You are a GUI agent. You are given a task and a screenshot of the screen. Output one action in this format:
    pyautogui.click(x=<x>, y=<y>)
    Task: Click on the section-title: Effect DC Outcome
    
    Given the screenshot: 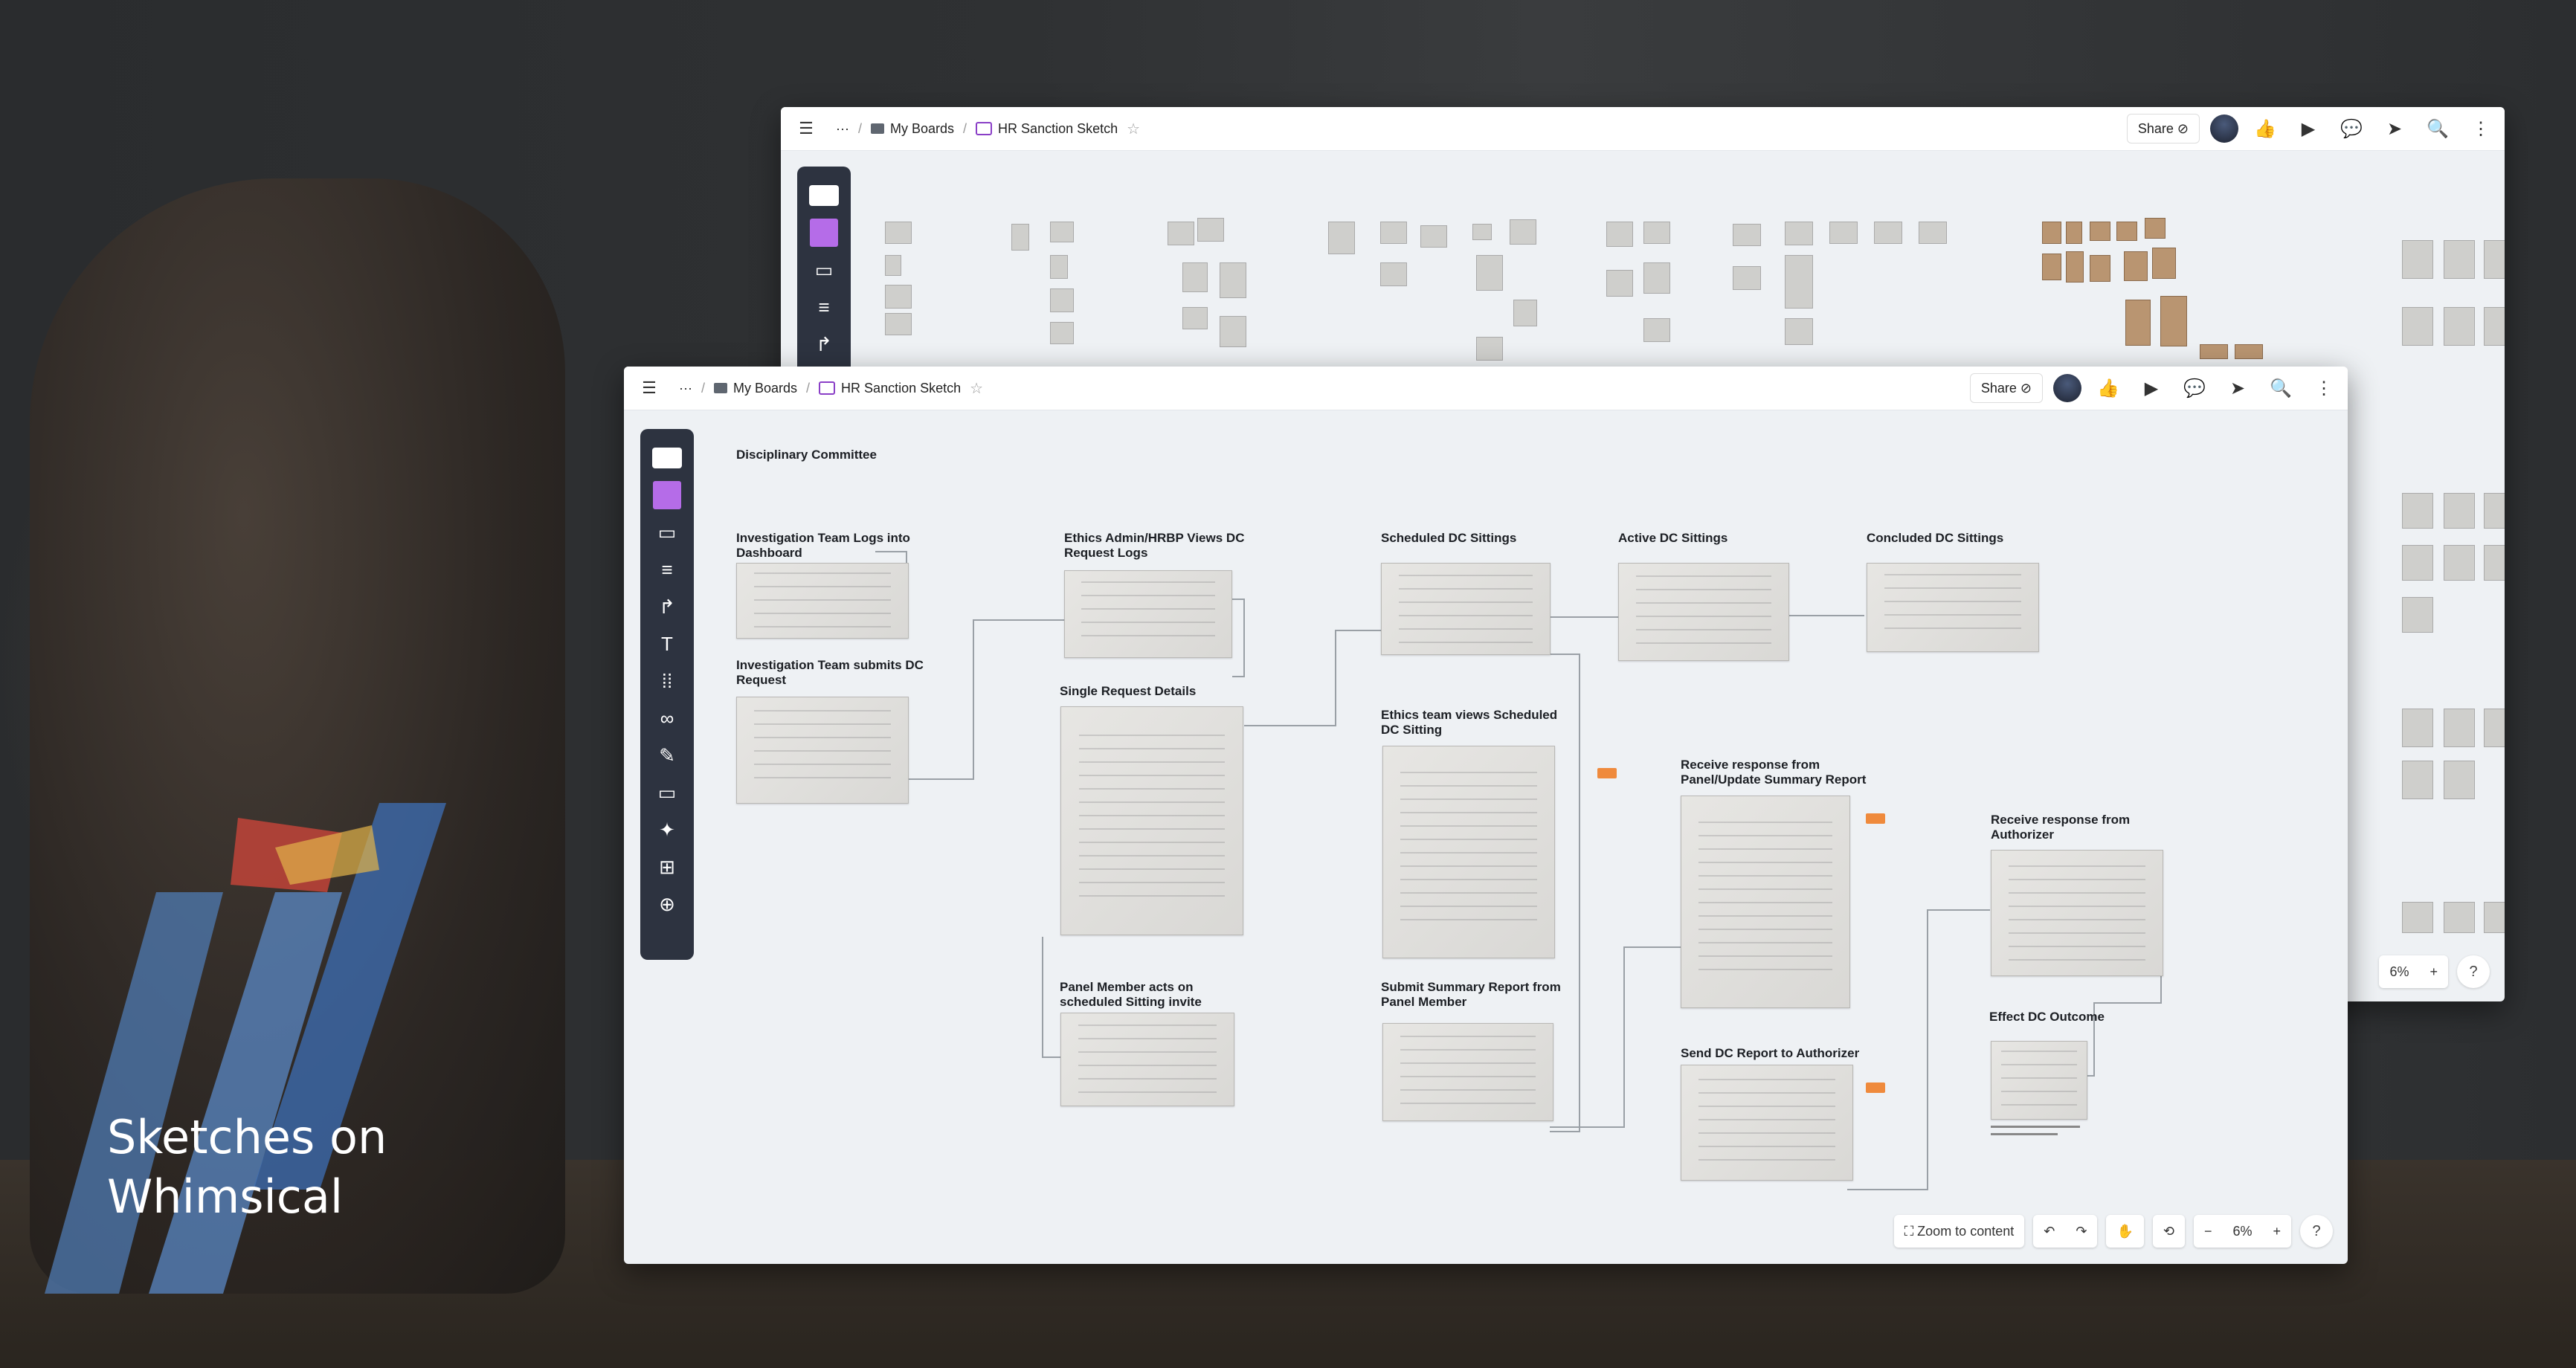 What is the action you would take?
    pyautogui.click(x=2047, y=1017)
    